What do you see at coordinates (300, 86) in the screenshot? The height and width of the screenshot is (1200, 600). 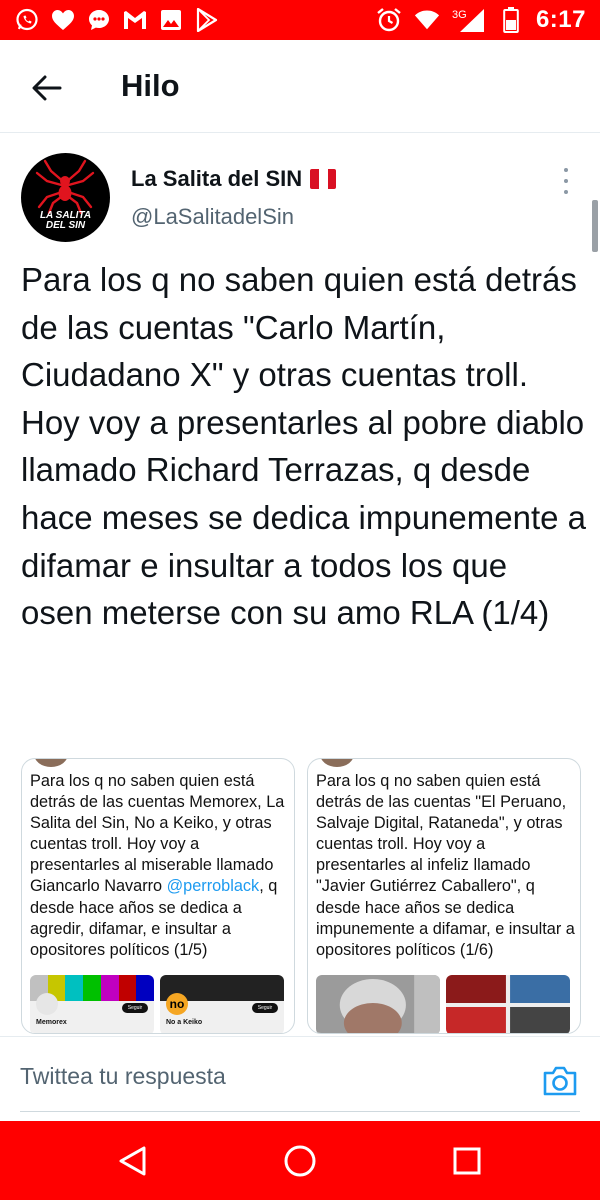 I see `app-header: Hilo` at bounding box center [300, 86].